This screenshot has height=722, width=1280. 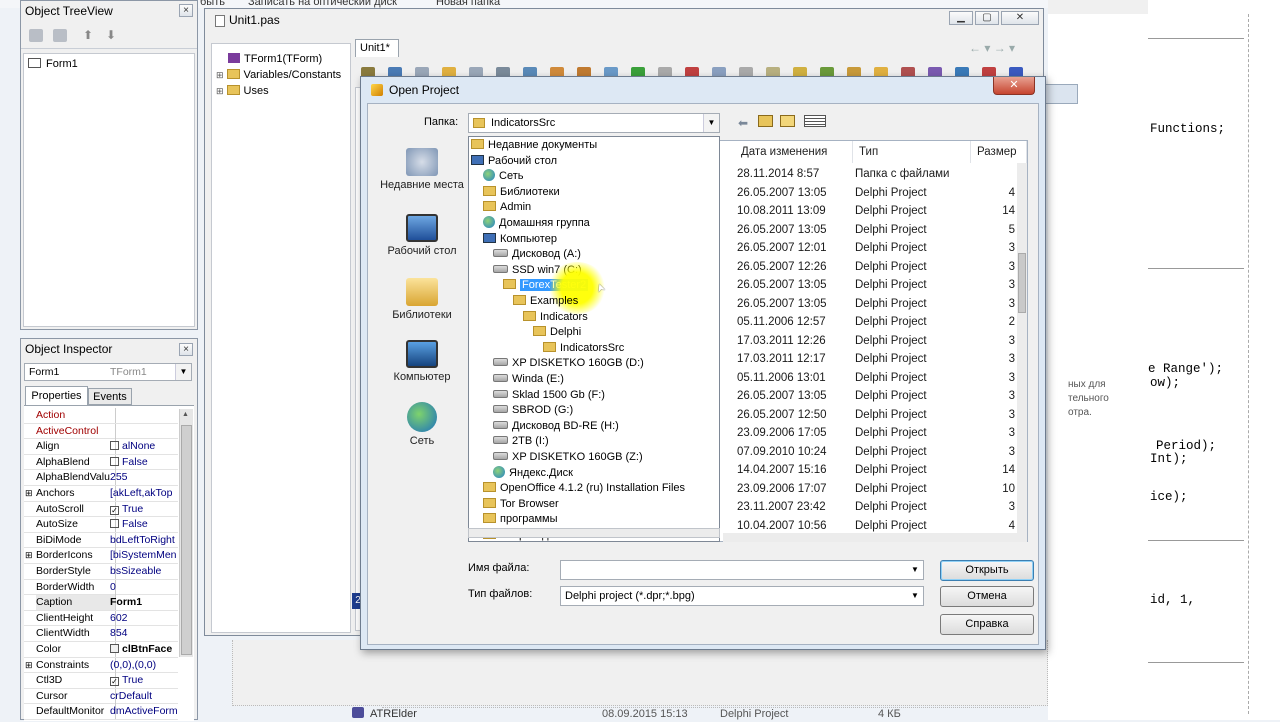 I want to click on explorer-item-variables: ⊞ Variables/Constants, so click(x=278, y=75).